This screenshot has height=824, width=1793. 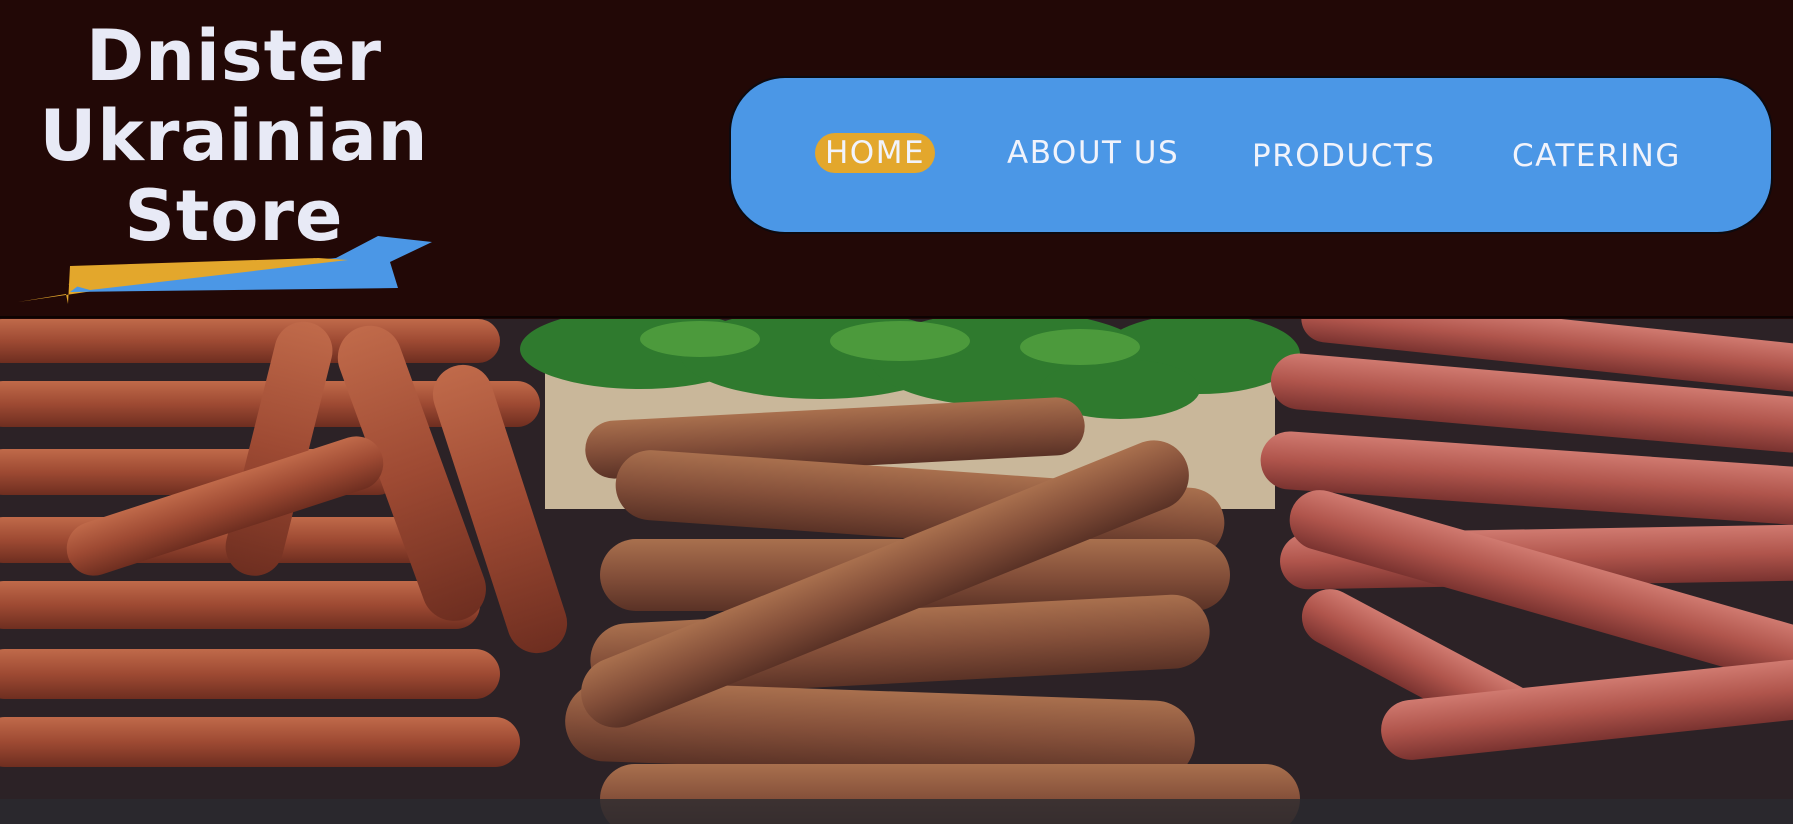 I want to click on nav-about-us: ABOUT US, so click(x=1093, y=153).